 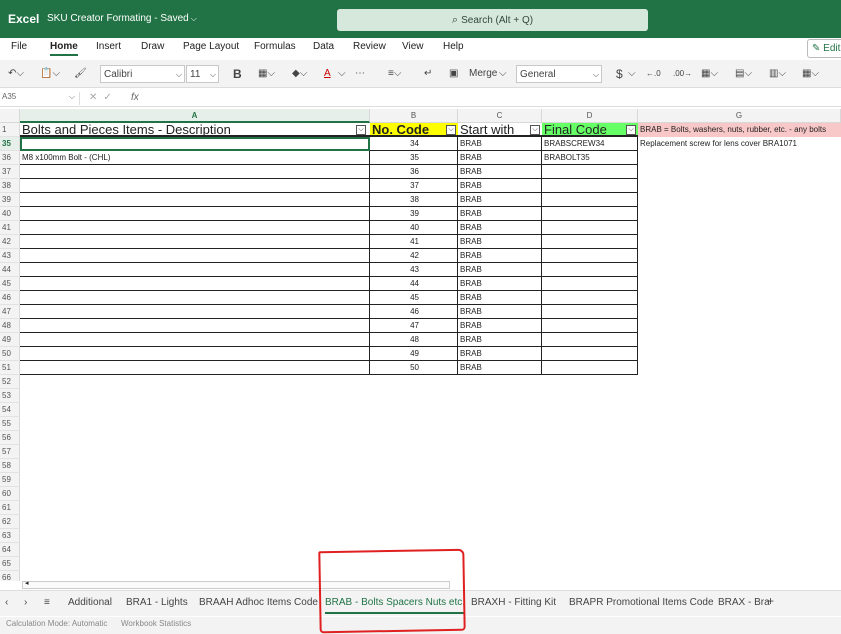 I want to click on cell-no-code: 49, so click(x=414, y=354).